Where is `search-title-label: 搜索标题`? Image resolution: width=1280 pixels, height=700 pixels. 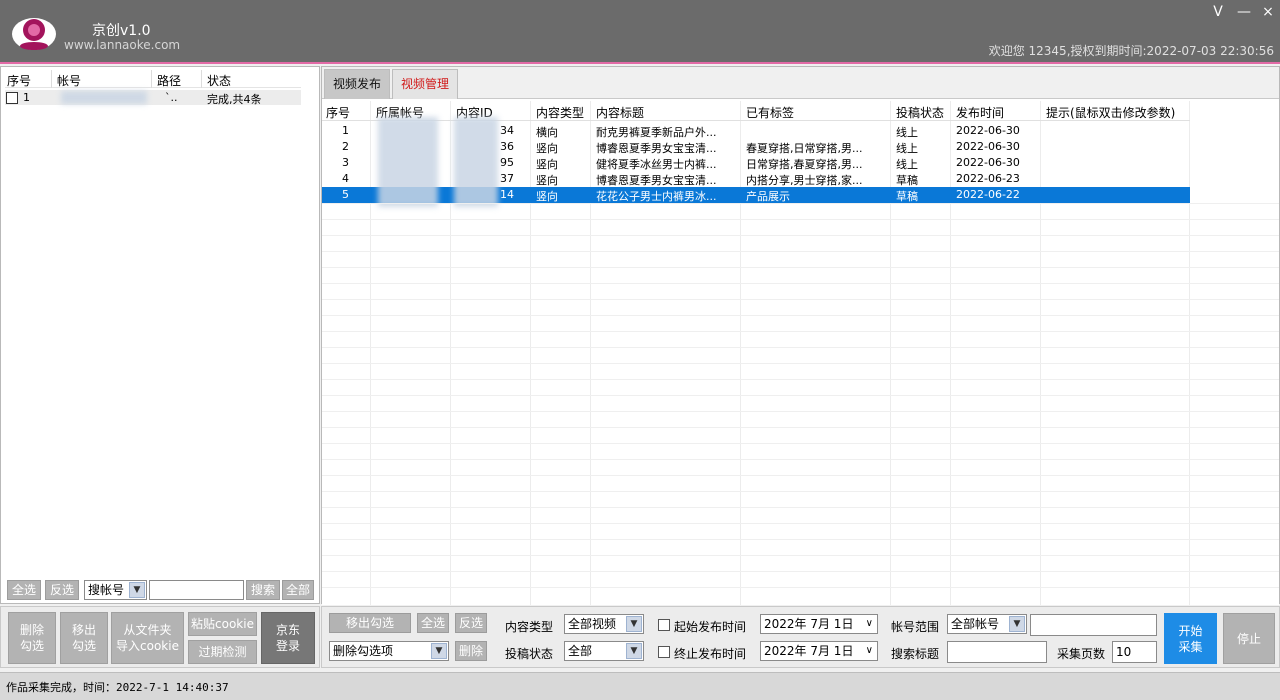
search-title-label: 搜索标题 is located at coordinates (915, 654).